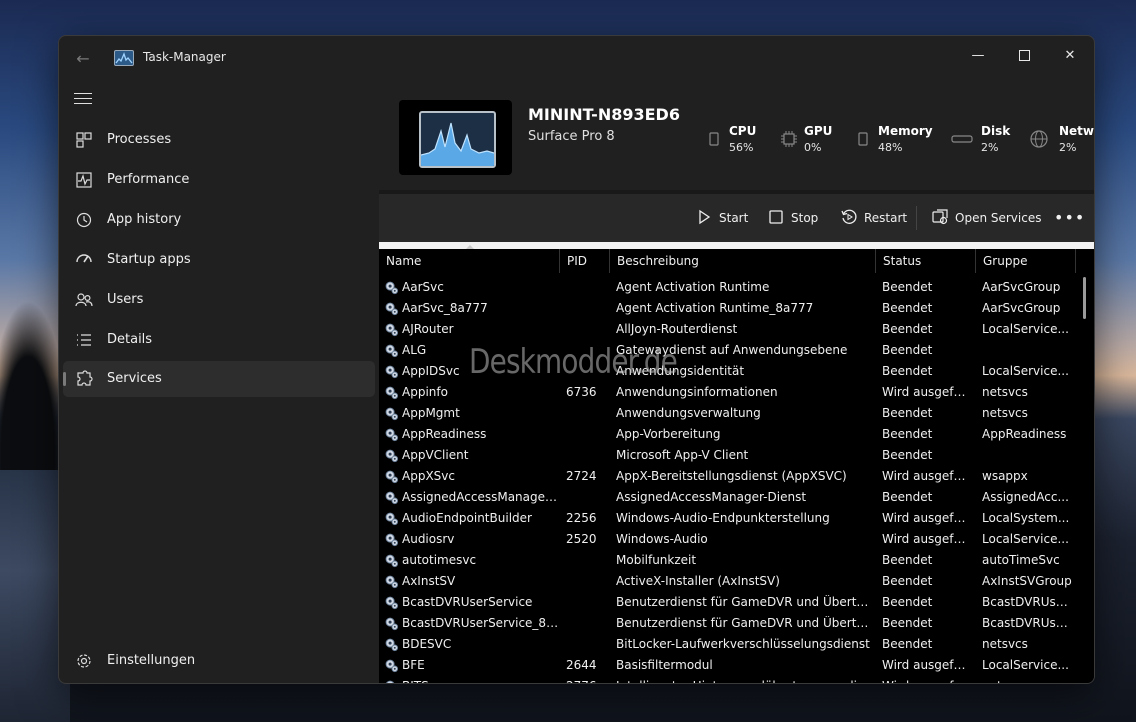 The image size is (1136, 722). Describe the element at coordinates (576, 58) in the screenshot. I see `title-bar: ← Task-Manager — ✕` at that location.